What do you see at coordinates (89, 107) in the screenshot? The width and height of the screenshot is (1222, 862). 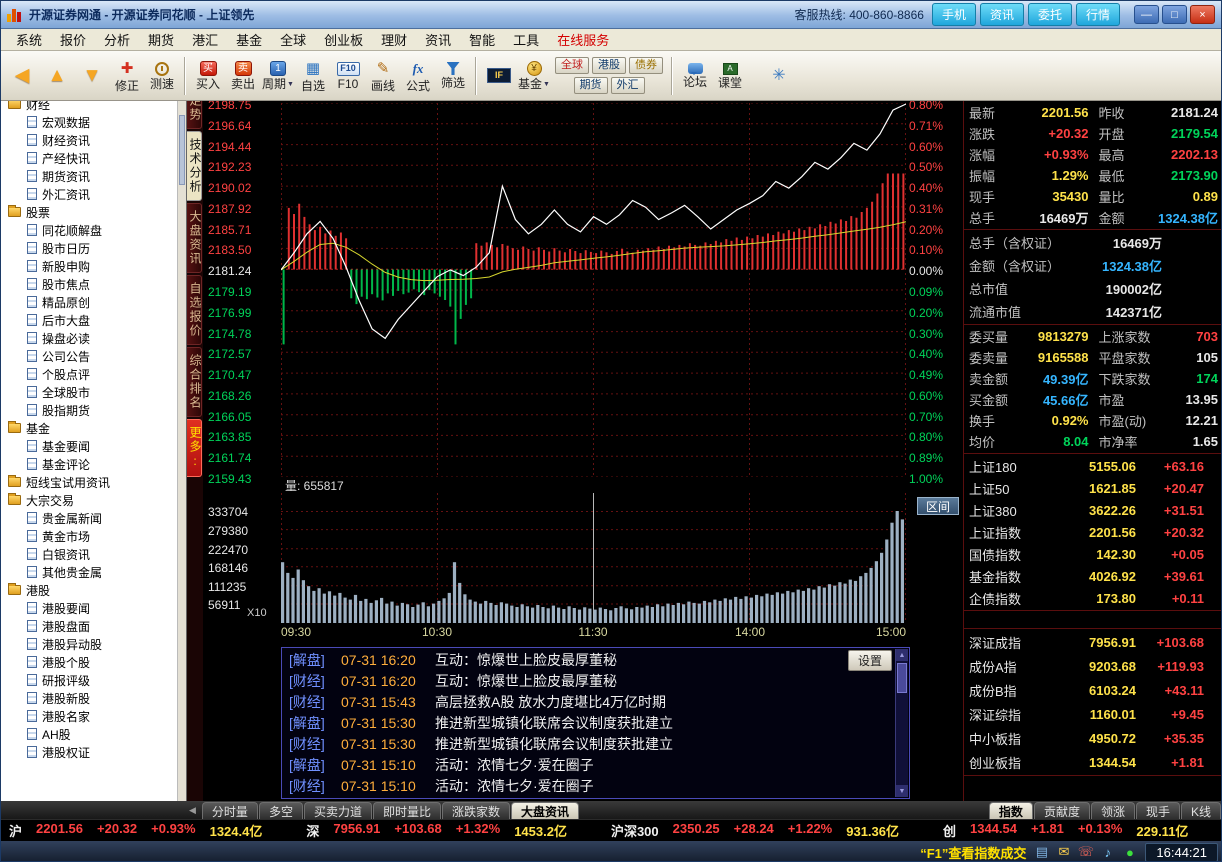 I see `tree-item: 财经` at bounding box center [89, 107].